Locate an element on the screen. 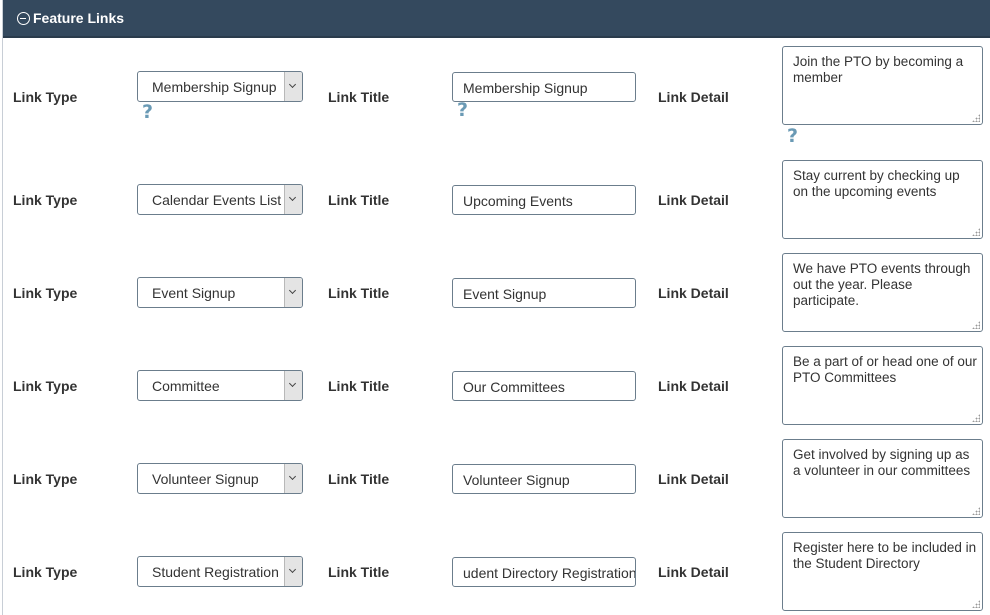 This screenshot has width=990, height=615. link-title-input: Event Signup is located at coordinates (544, 293).